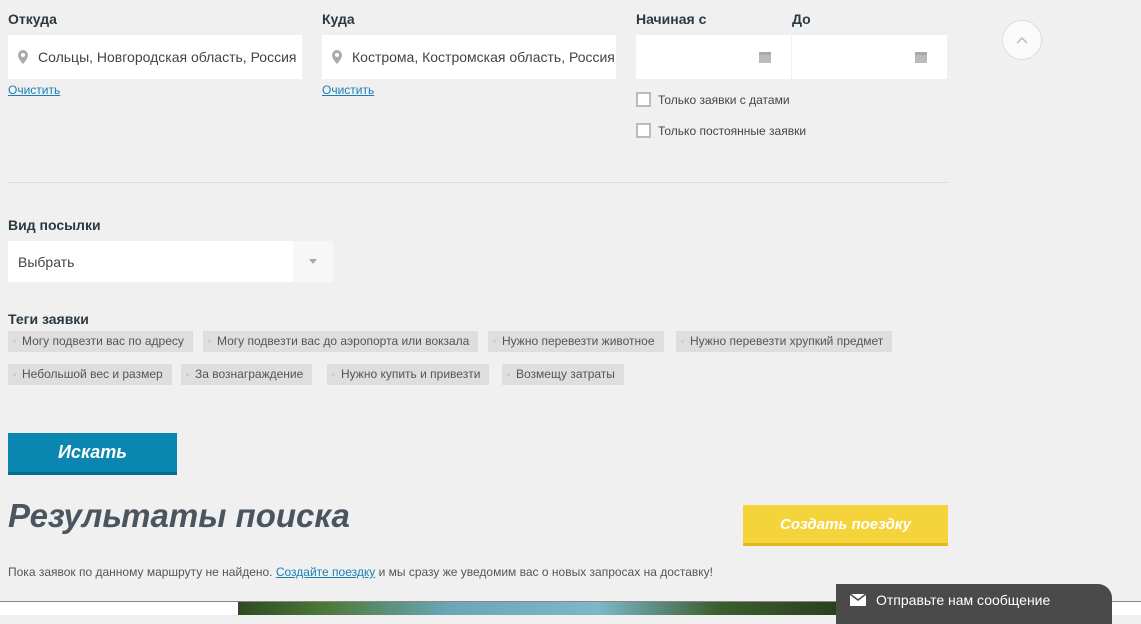  Describe the element at coordinates (801, 19) in the screenshot. I see `date-to-label: До` at that location.